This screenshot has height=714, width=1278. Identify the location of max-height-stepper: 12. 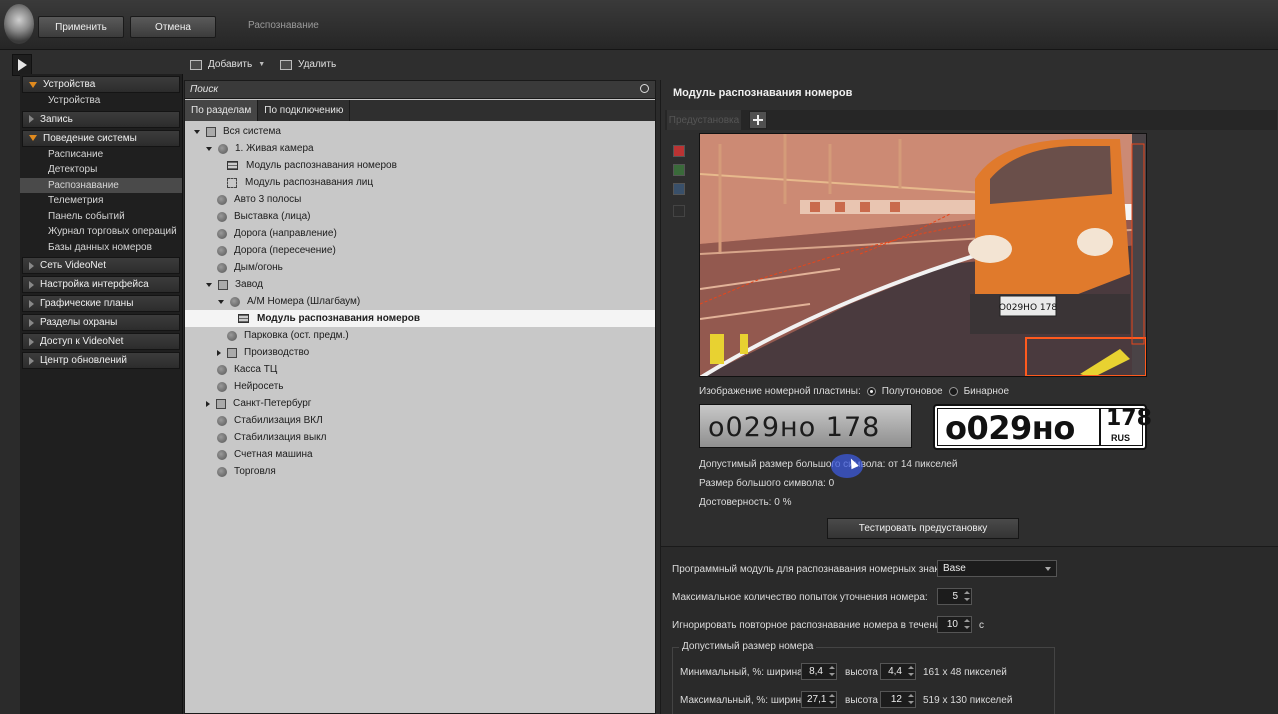
(898, 699).